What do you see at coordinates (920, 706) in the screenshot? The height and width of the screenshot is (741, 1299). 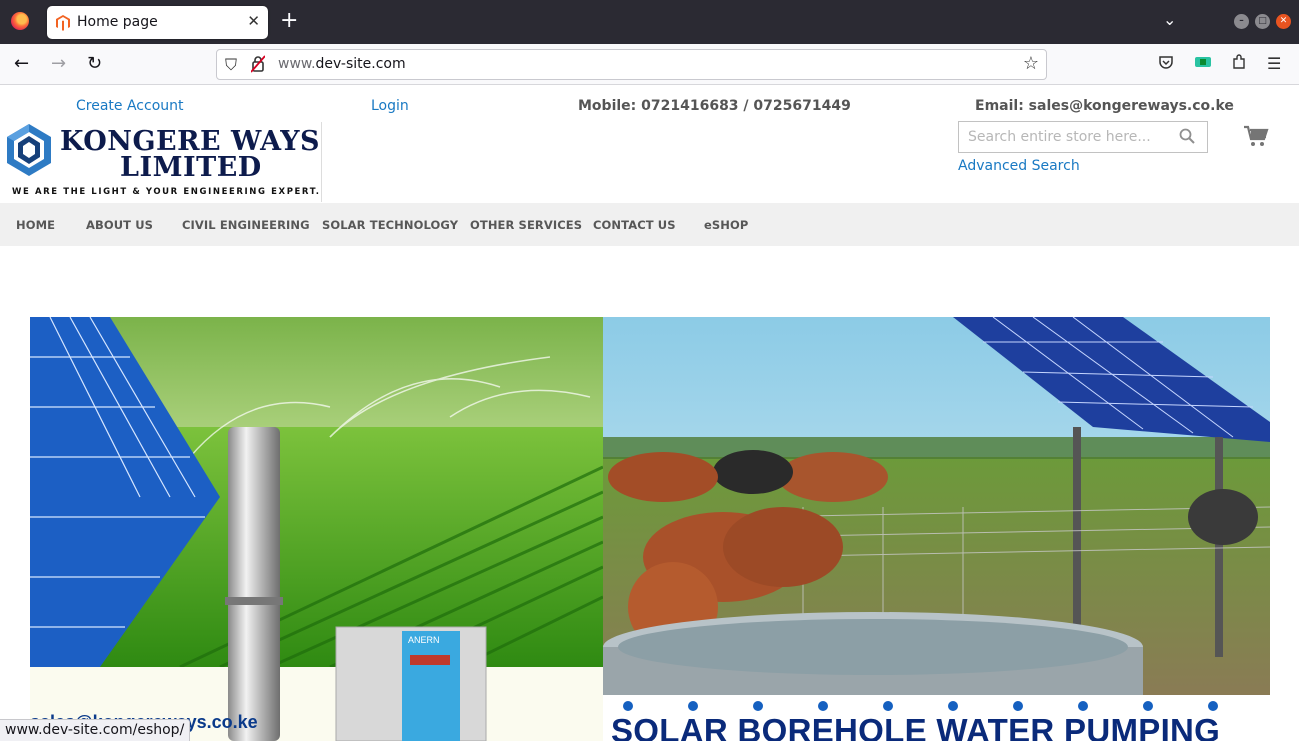 I see `decorative-dot-row` at bounding box center [920, 706].